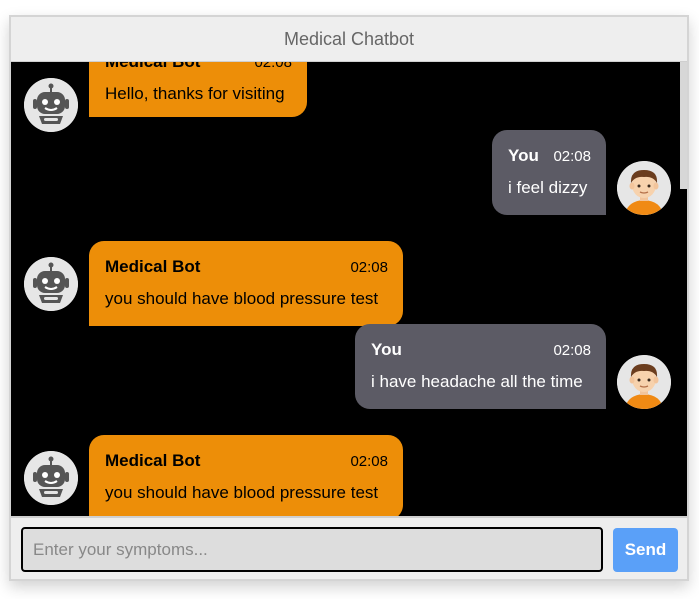 The image size is (699, 599). What do you see at coordinates (312, 549) in the screenshot?
I see `symptoms-input` at bounding box center [312, 549].